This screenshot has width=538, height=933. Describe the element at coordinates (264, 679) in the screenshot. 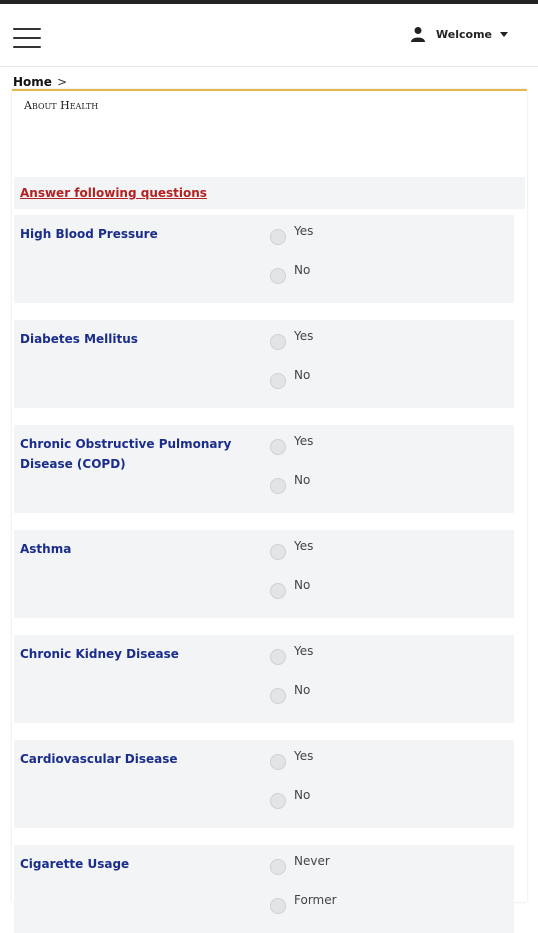

I see `question-card: Chronic Kidney Disease Yes No` at that location.